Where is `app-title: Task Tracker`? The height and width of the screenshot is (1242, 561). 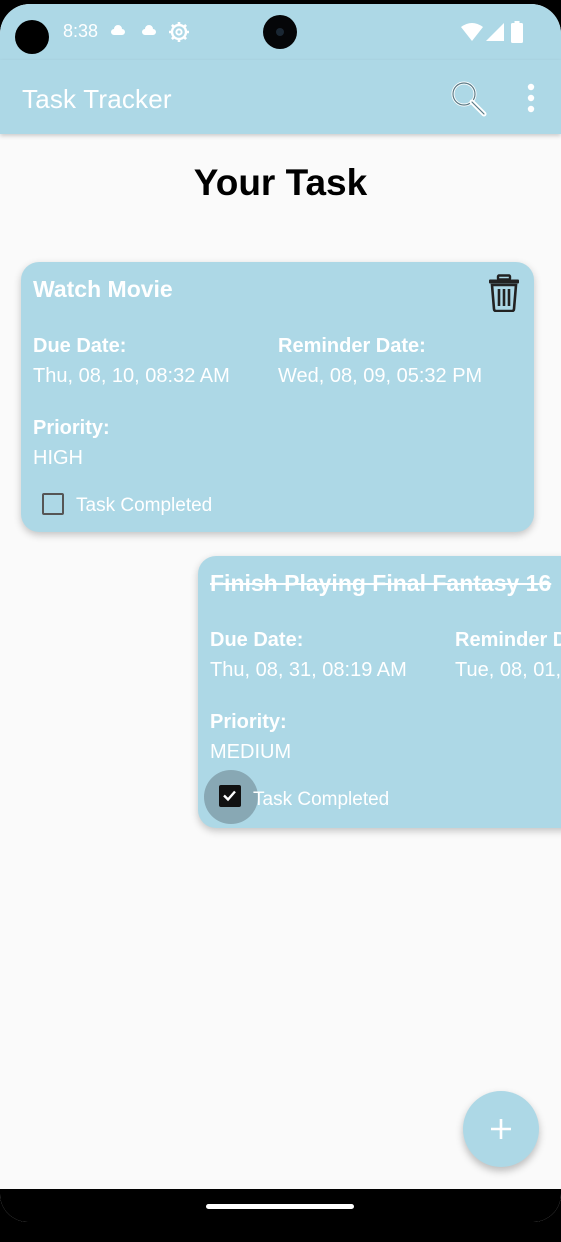 app-title: Task Tracker is located at coordinates (97, 99).